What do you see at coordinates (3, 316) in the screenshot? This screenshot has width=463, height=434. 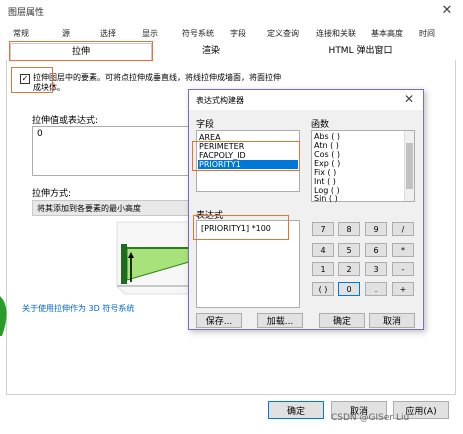 I see `decorative-leaf` at bounding box center [3, 316].